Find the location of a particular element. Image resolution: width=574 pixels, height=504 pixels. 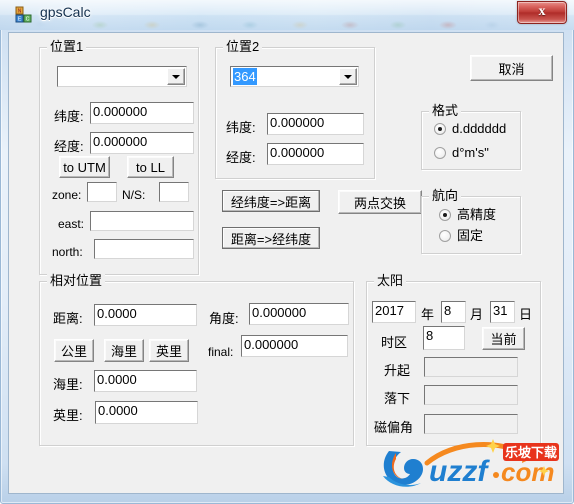

sun-timezone-label: 时区 is located at coordinates (394, 342).